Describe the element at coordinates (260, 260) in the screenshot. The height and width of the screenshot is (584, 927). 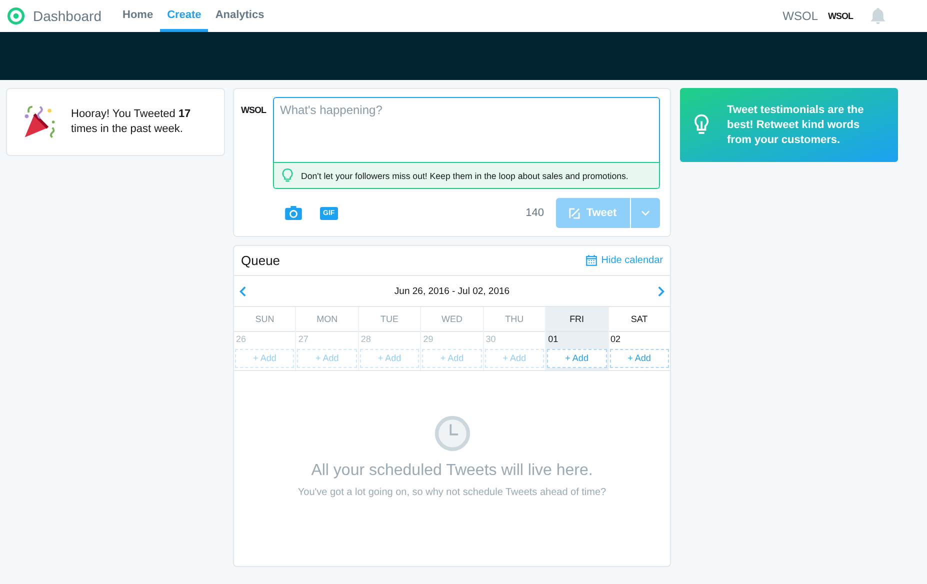
I see `queue-title: Queue` at that location.